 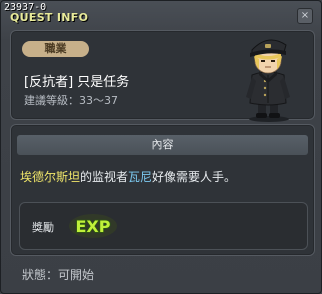 I want to click on exp-reward-icon: EXP, so click(x=93, y=226).